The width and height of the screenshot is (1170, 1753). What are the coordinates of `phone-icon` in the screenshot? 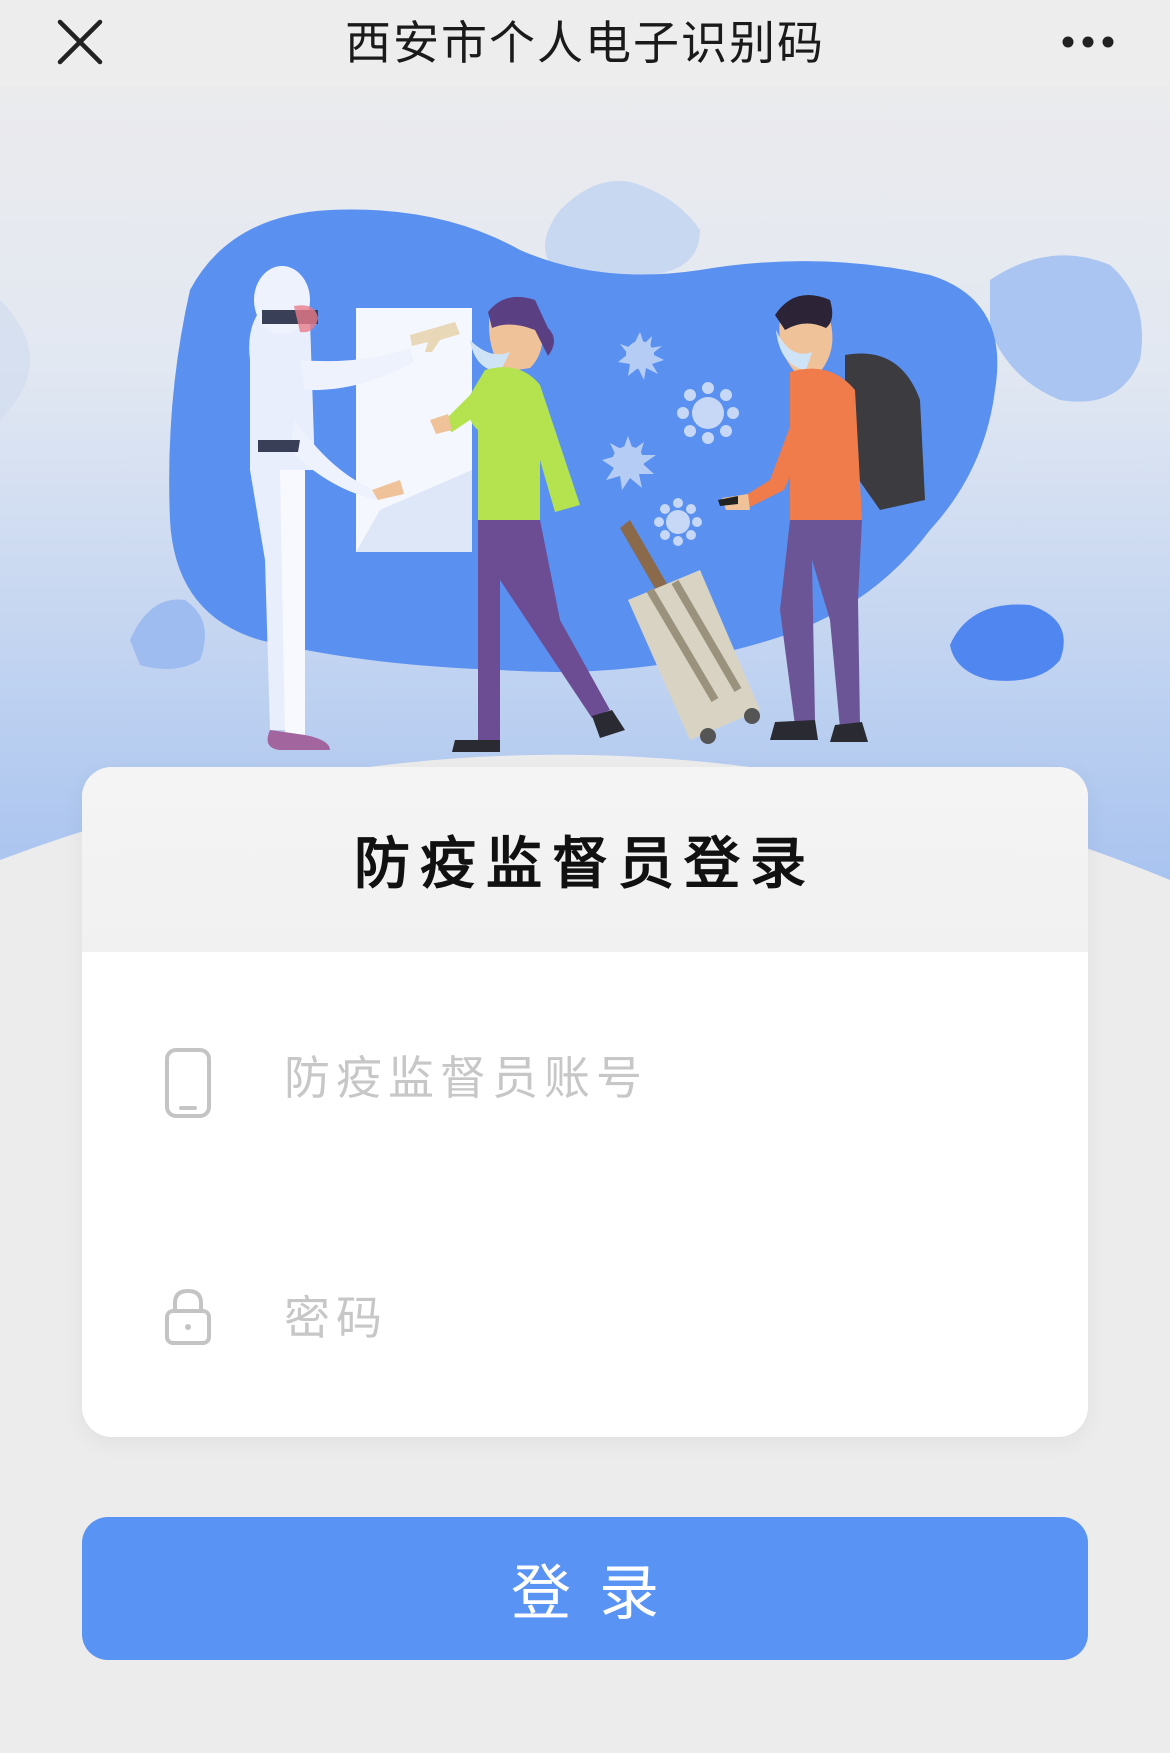 It's located at (188, 1083).